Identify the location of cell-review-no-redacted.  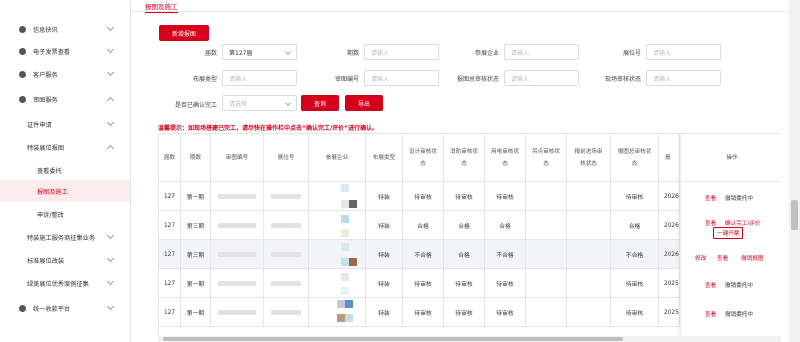
(237, 312).